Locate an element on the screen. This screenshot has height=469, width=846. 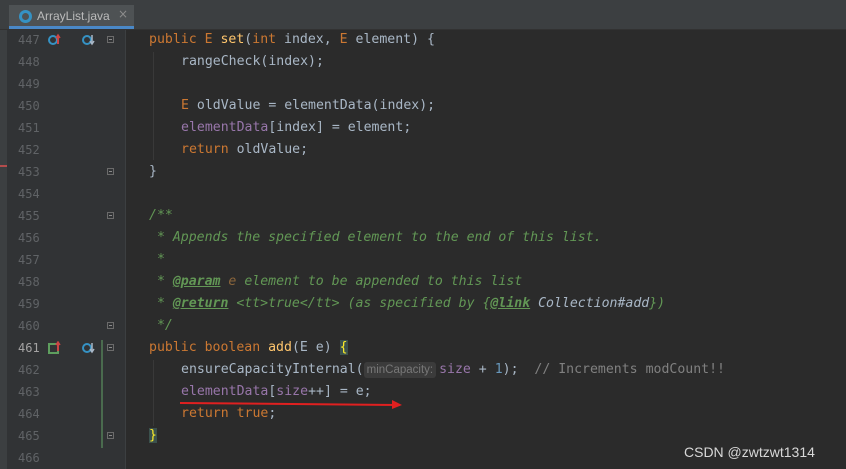
override-method-icon is located at coordinates (54, 40).